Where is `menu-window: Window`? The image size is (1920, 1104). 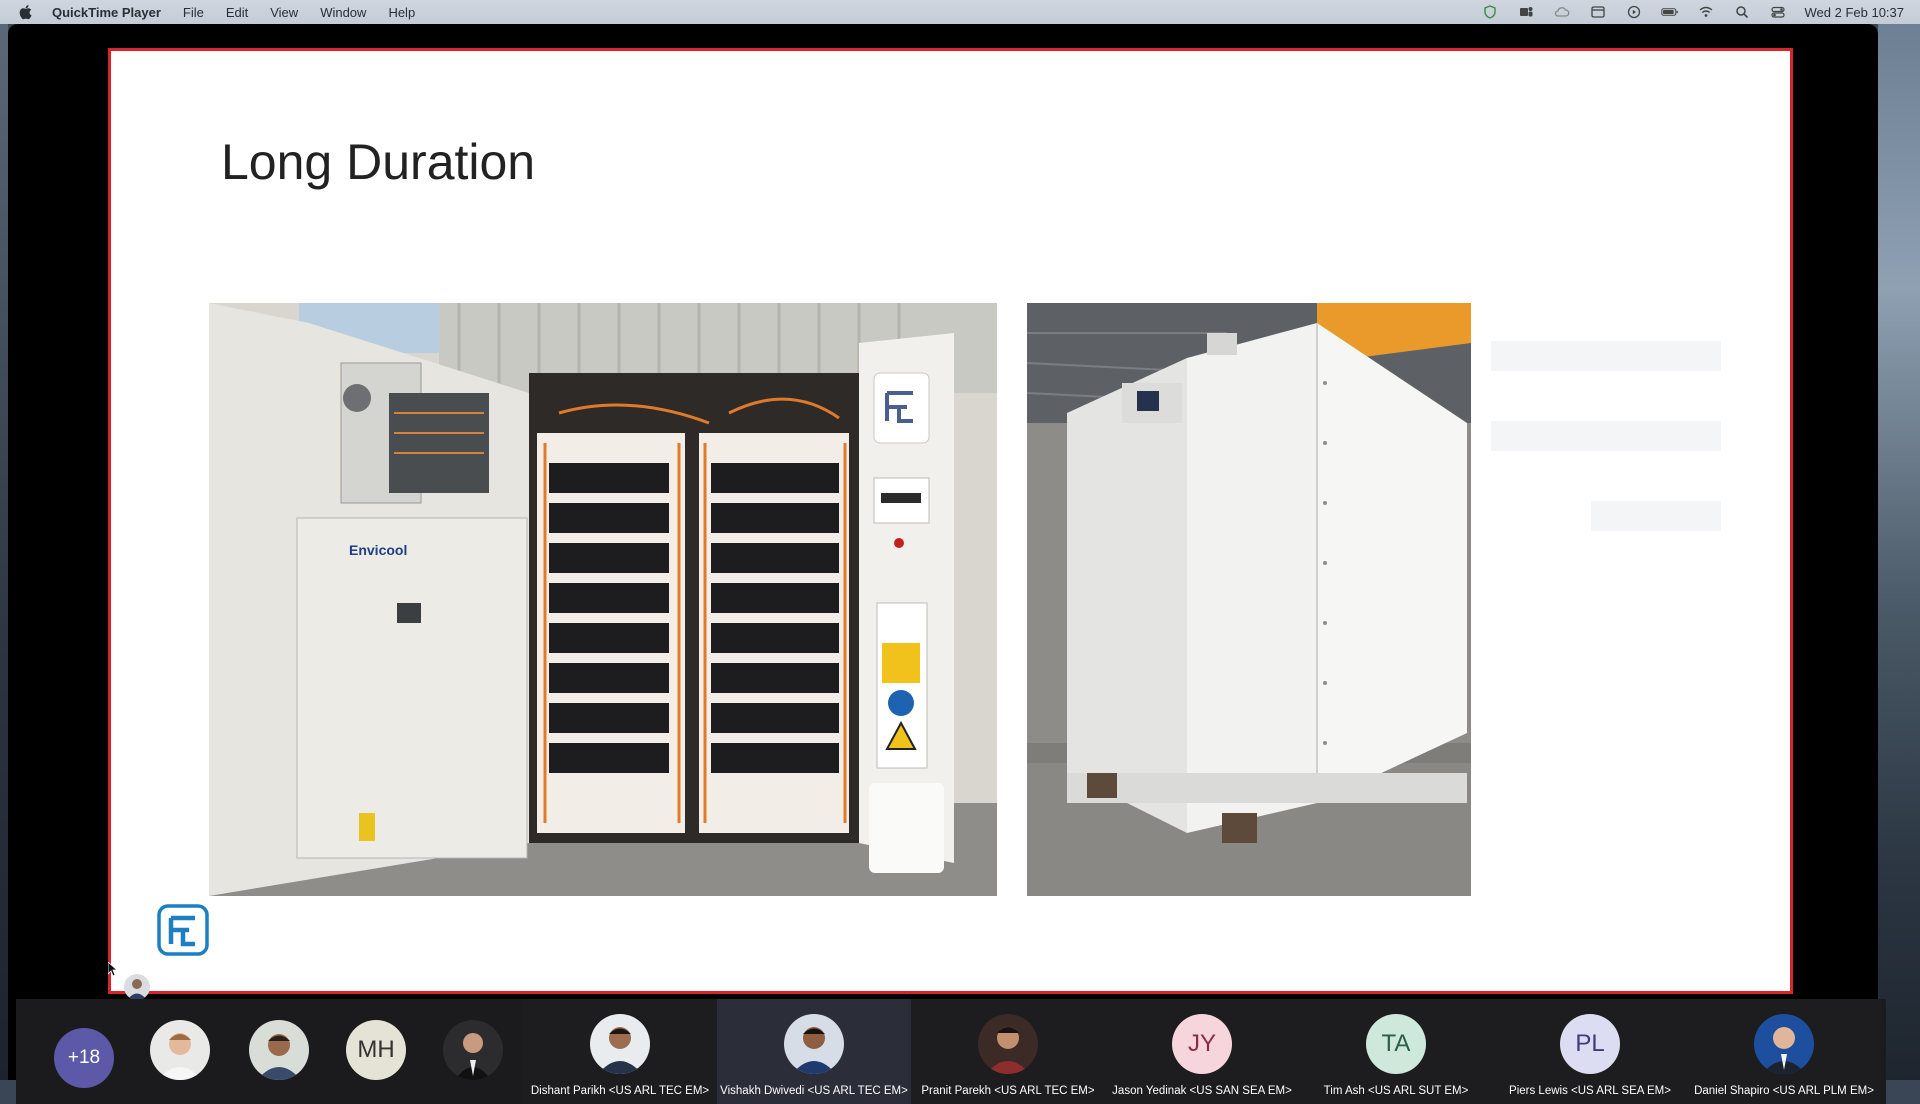 menu-window: Window is located at coordinates (343, 12).